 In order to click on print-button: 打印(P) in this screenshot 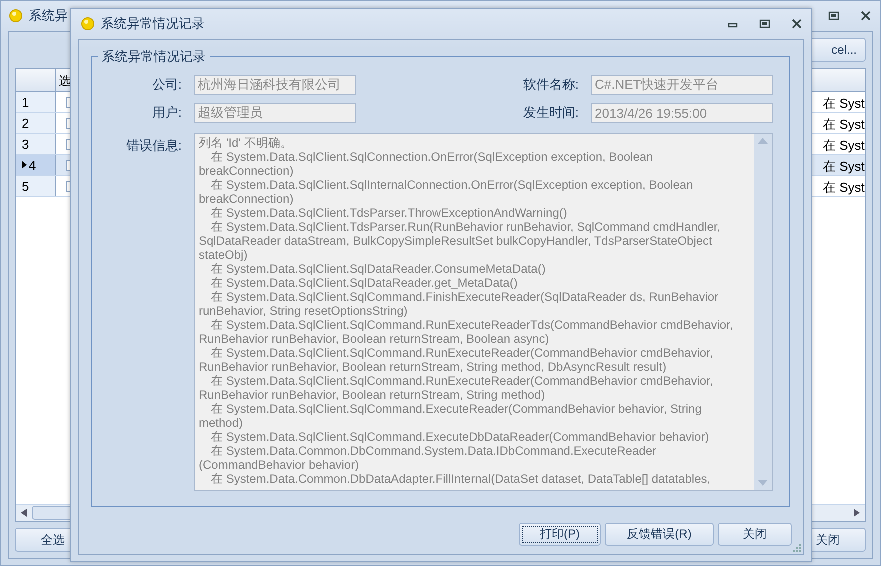, I will do `click(560, 534)`.